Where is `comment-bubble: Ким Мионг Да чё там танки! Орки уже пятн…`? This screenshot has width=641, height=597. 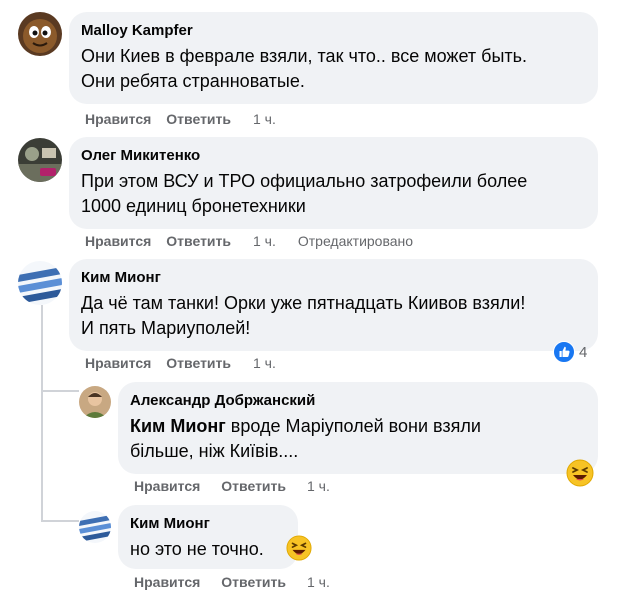 comment-bubble: Ким Мионг Да чё там танки! Орки уже пятн… is located at coordinates (333, 305).